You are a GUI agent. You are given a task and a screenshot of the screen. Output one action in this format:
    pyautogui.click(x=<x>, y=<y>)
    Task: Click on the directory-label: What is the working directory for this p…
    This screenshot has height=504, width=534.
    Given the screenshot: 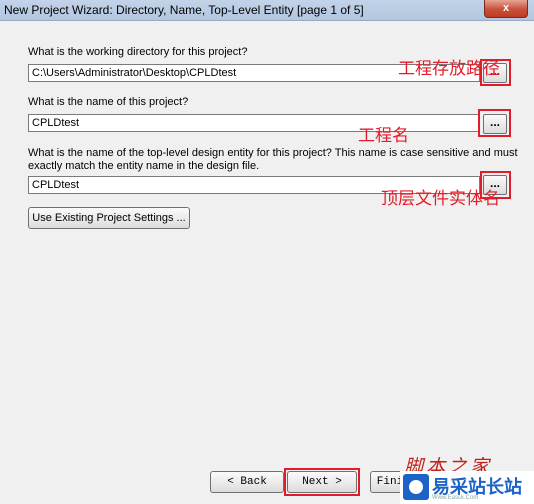 What is the action you would take?
    pyautogui.click(x=138, y=52)
    